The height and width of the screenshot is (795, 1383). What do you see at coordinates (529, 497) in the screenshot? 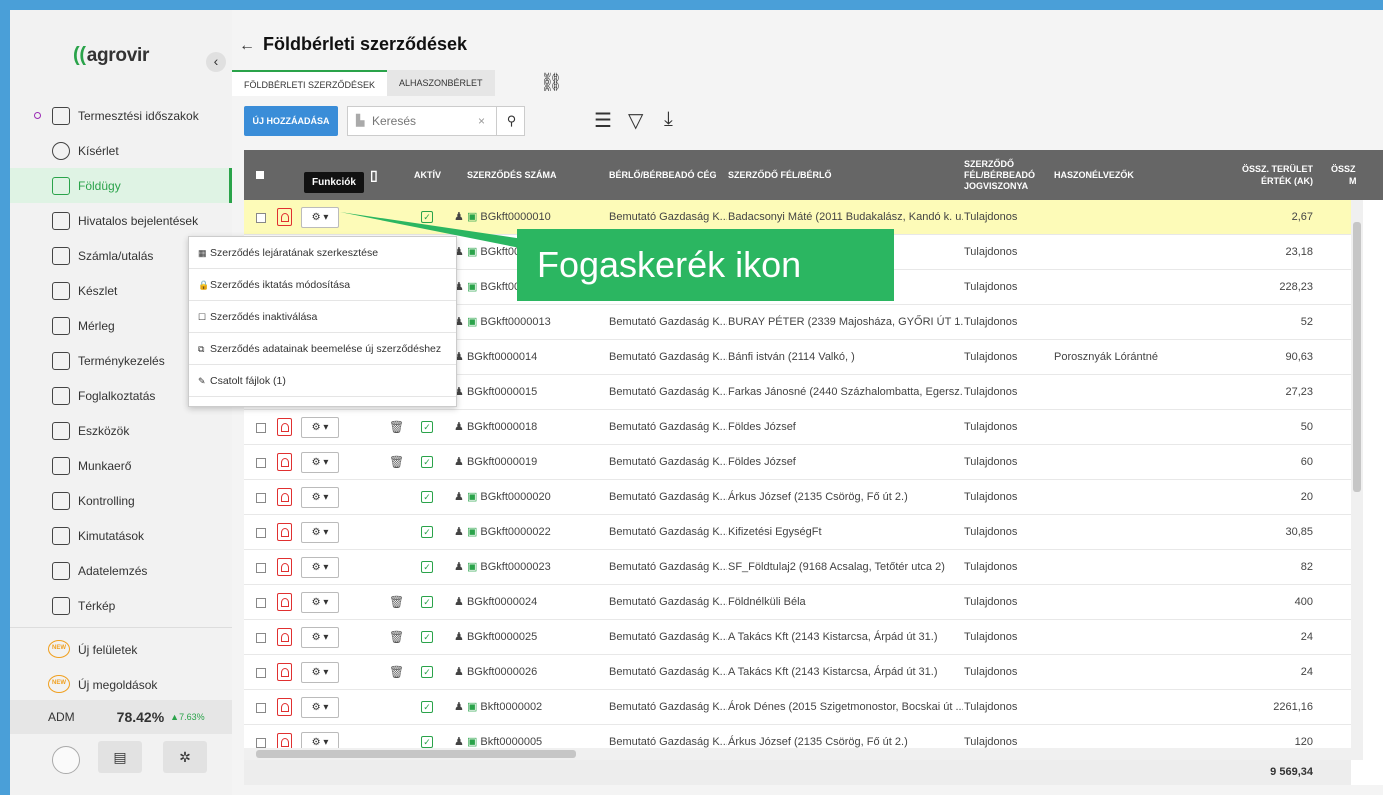
I see `contract-number: ♟ ▣ BGkft0000020` at bounding box center [529, 497].